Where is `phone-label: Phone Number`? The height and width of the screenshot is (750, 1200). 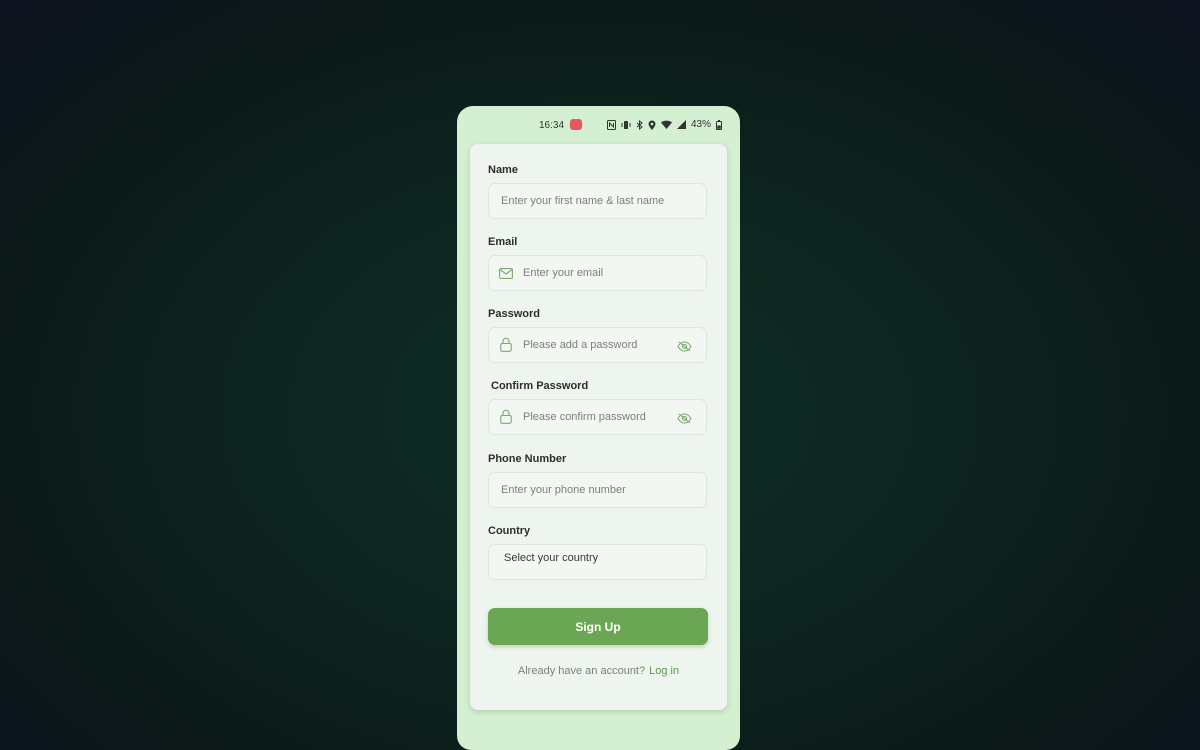 phone-label: Phone Number is located at coordinates (527, 459).